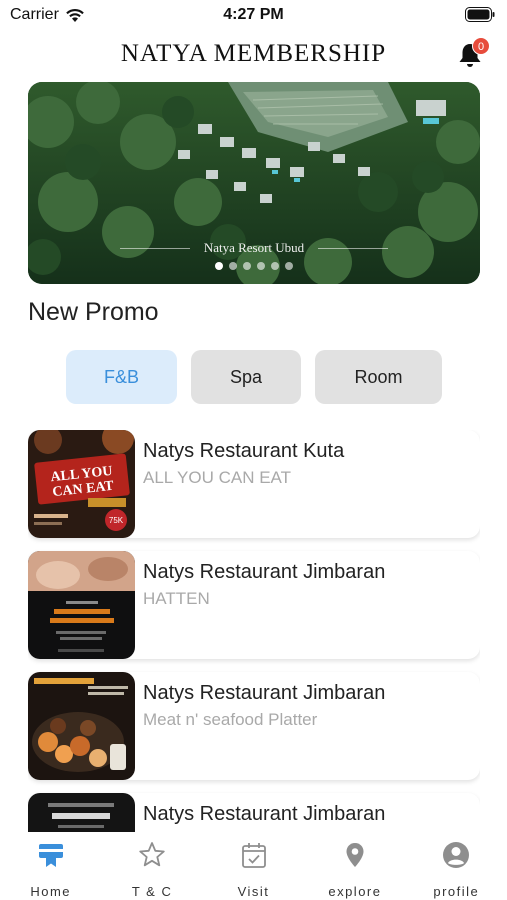 The image size is (507, 900). What do you see at coordinates (176, 598) in the screenshot?
I see `promo-description: HATTEN` at bounding box center [176, 598].